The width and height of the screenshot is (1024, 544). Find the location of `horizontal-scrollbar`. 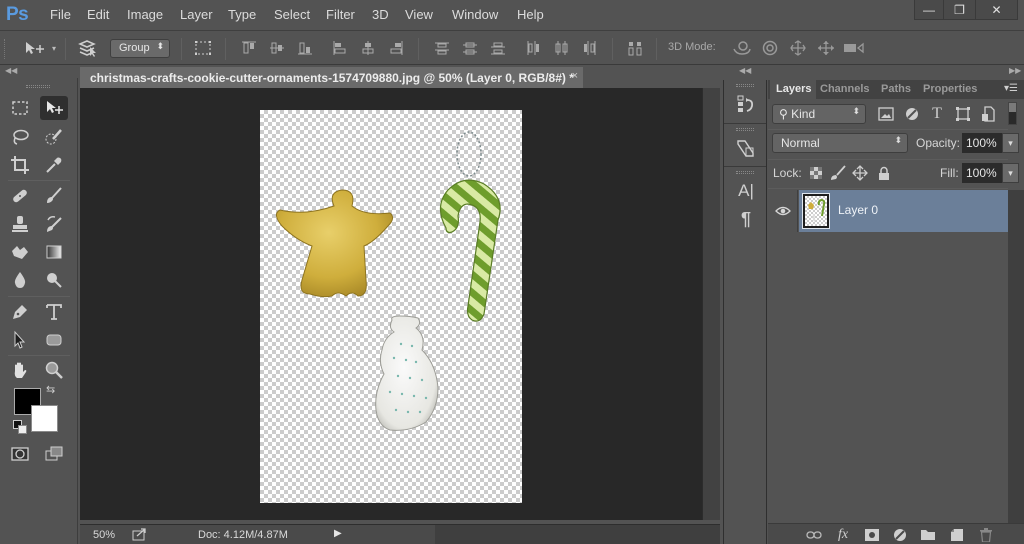

horizontal-scrollbar is located at coordinates (577, 534).